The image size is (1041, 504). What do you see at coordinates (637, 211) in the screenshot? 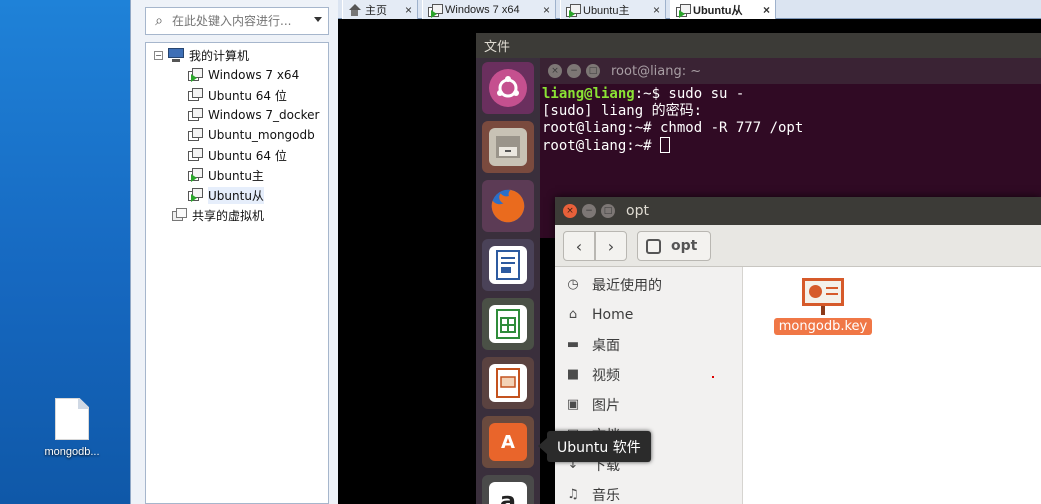
I see `window-title: opt` at bounding box center [637, 211].